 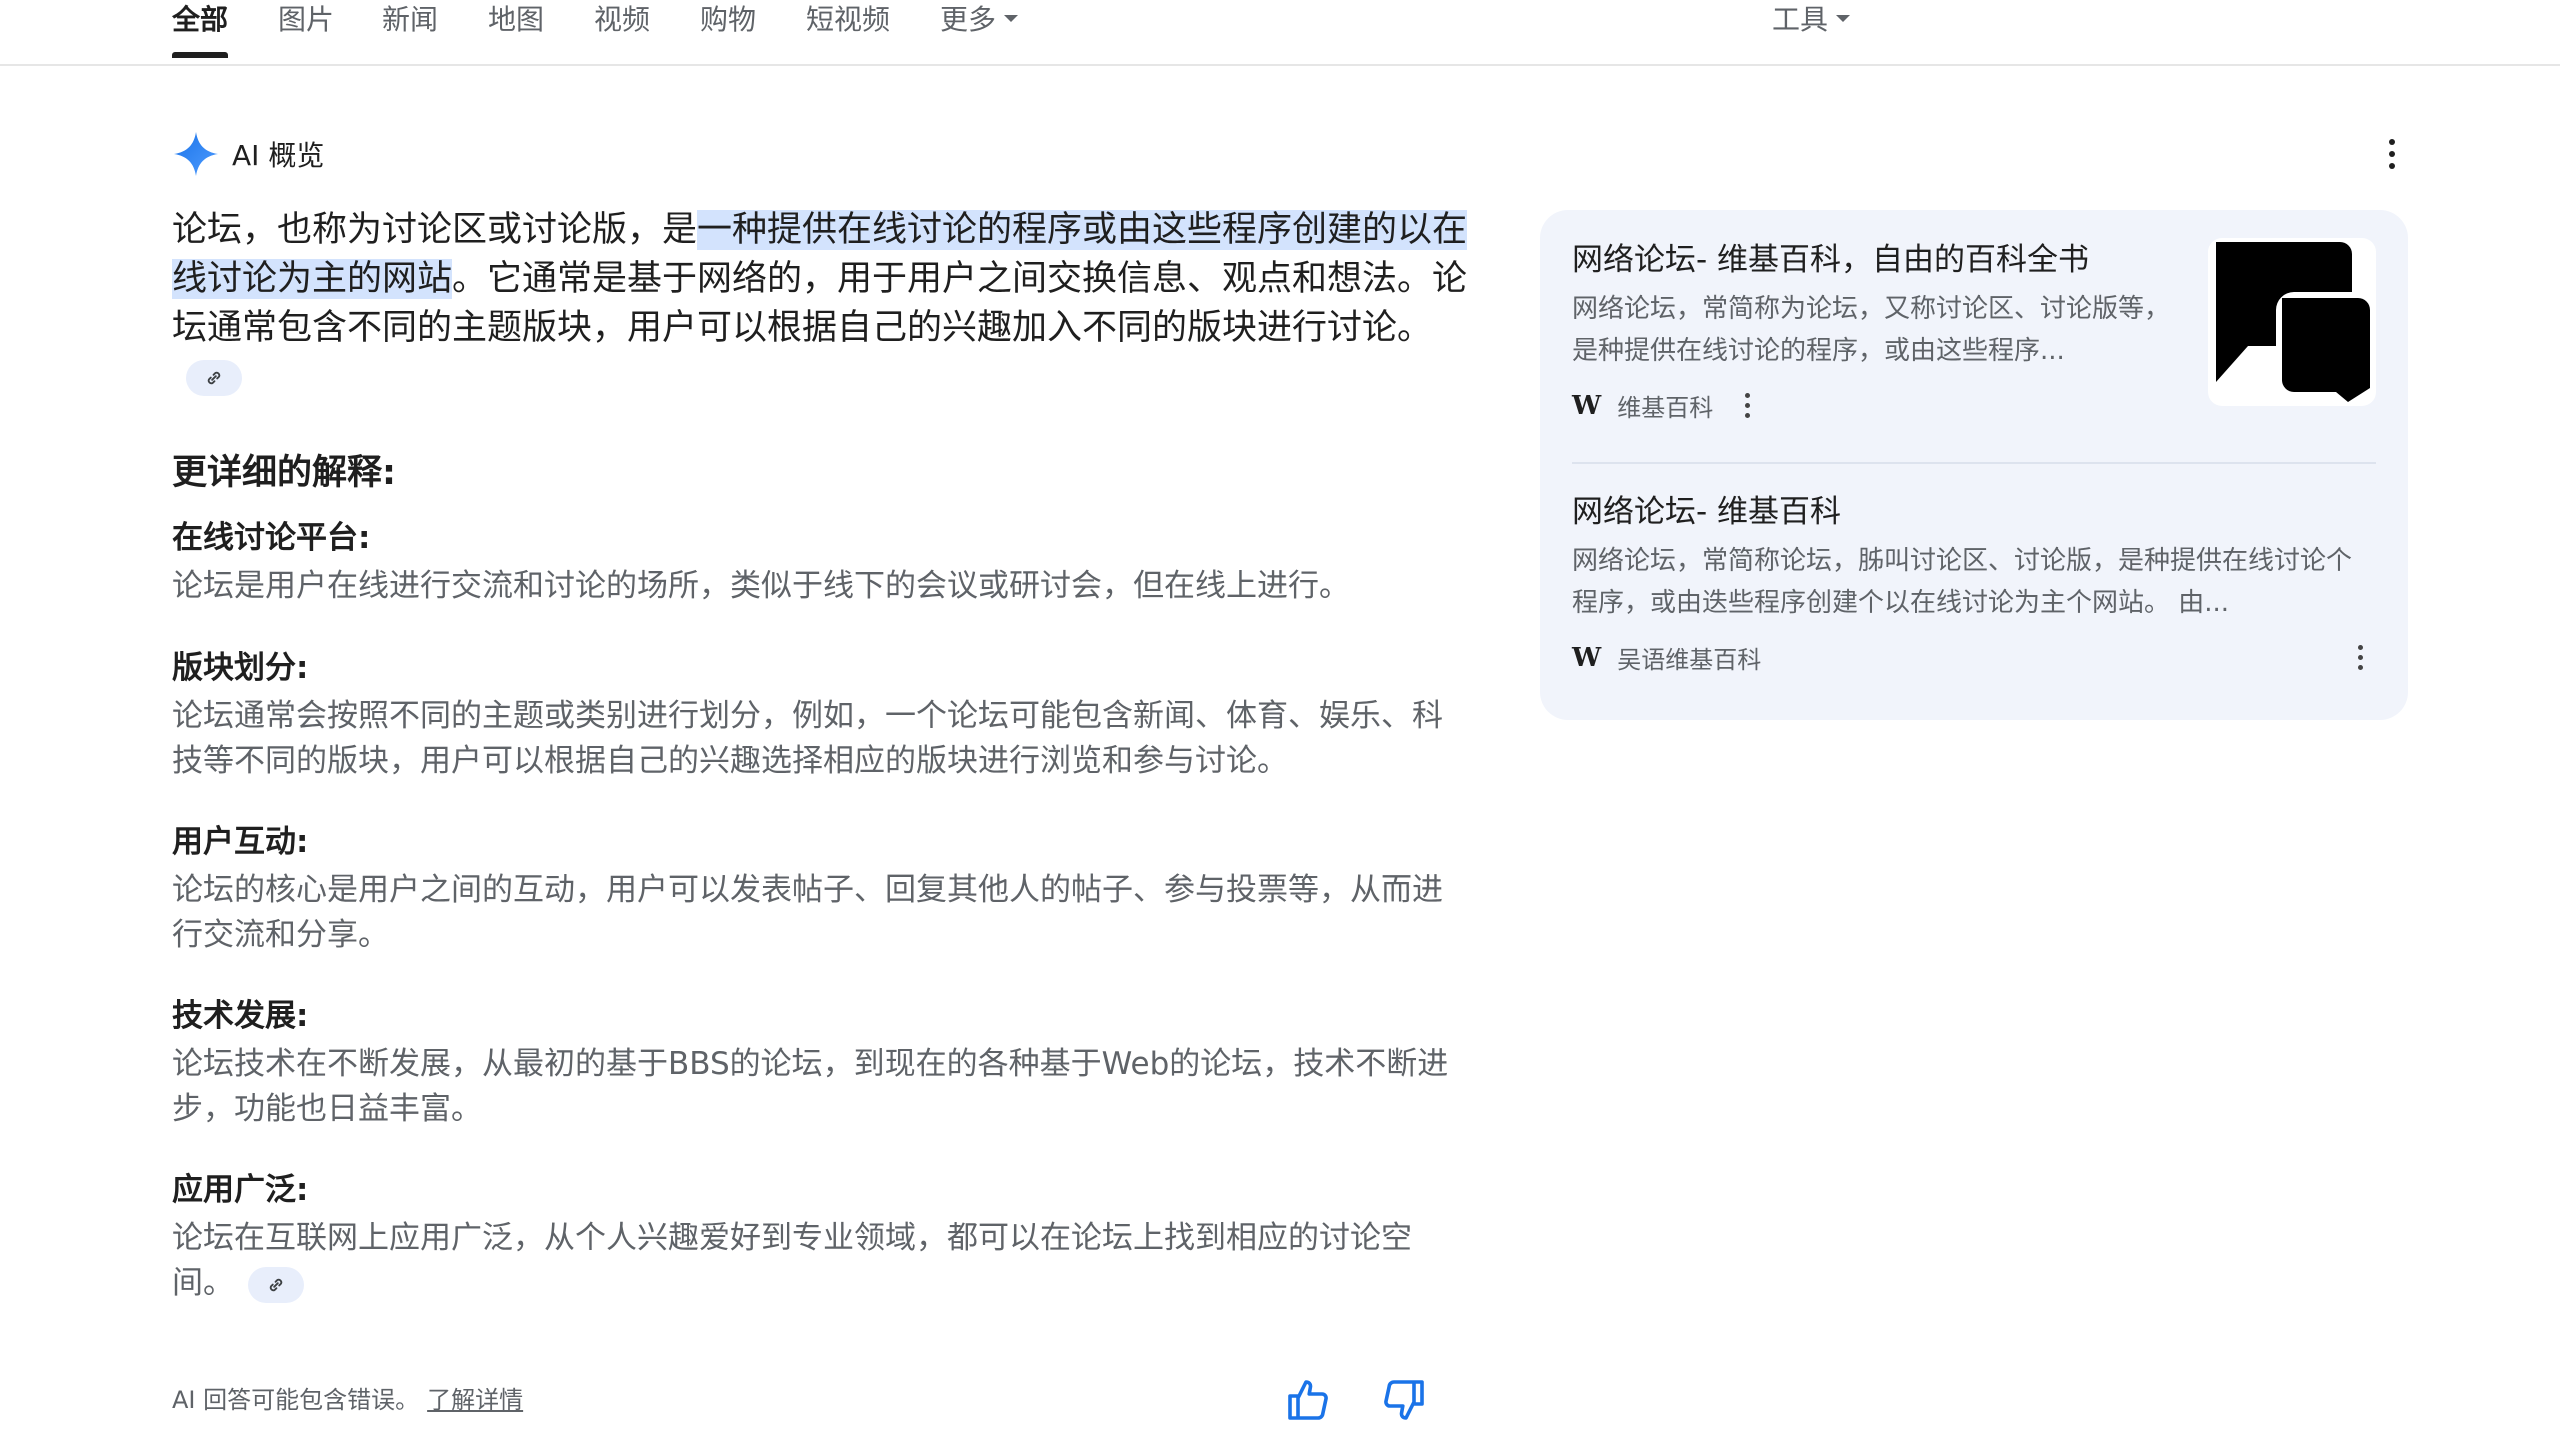 I want to click on chat-bubbles-icon, so click(x=2293, y=322).